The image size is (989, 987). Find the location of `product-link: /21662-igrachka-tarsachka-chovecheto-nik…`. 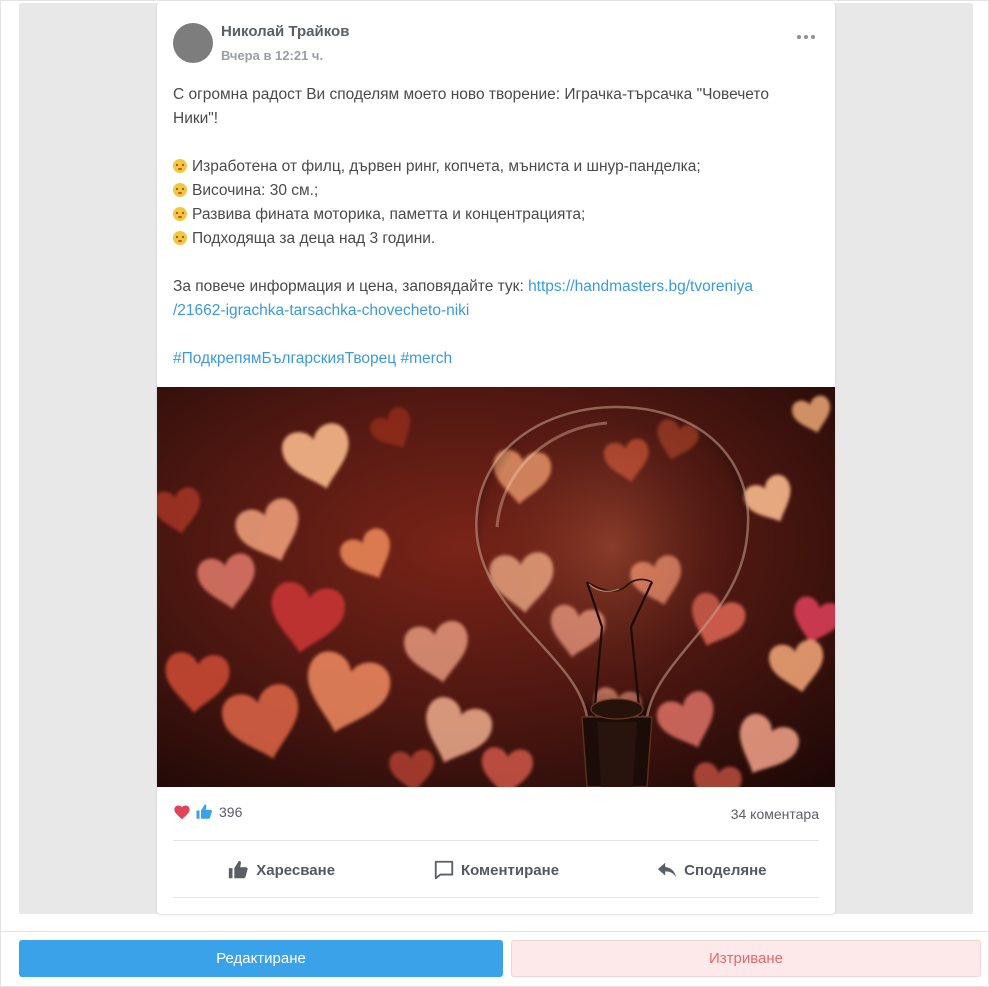

product-link: /21662-igrachka-tarsachka-chovecheto-nik… is located at coordinates (321, 310).